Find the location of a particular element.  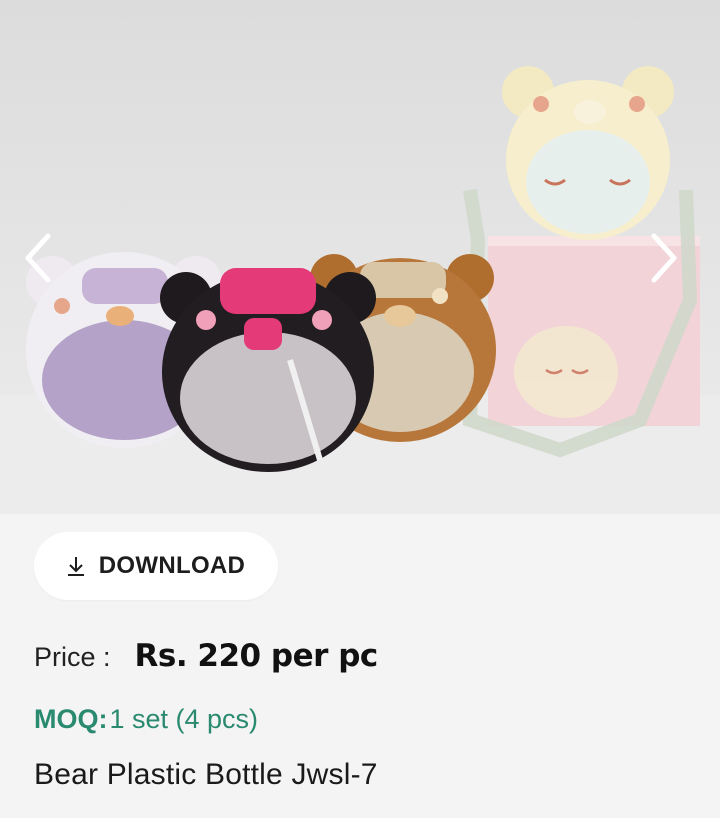

price-value: Rs. 220 per pc is located at coordinates (256, 656).